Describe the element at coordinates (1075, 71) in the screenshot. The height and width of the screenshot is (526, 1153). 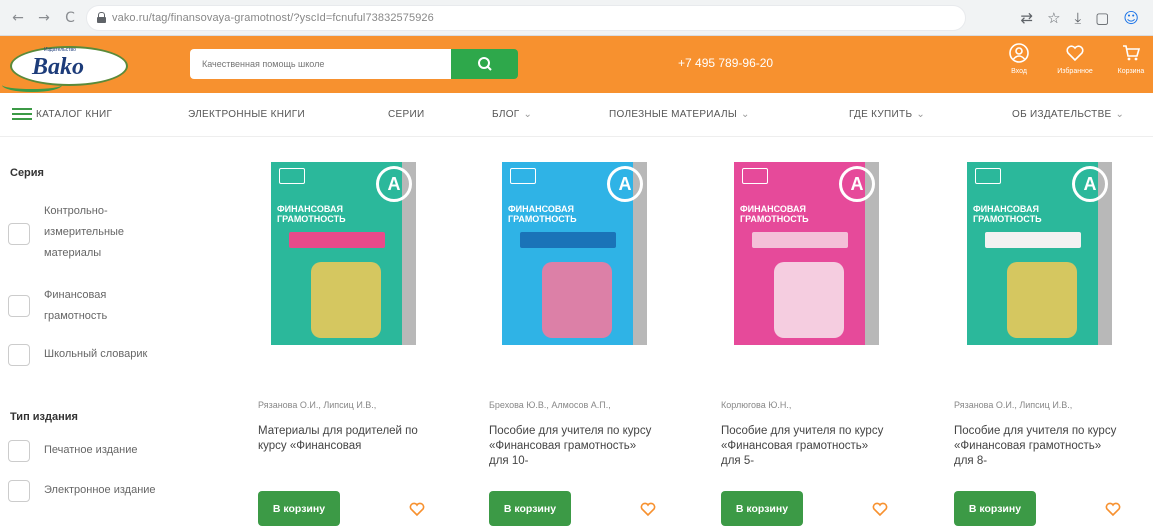
I see `favorites-label: Избранное` at that location.